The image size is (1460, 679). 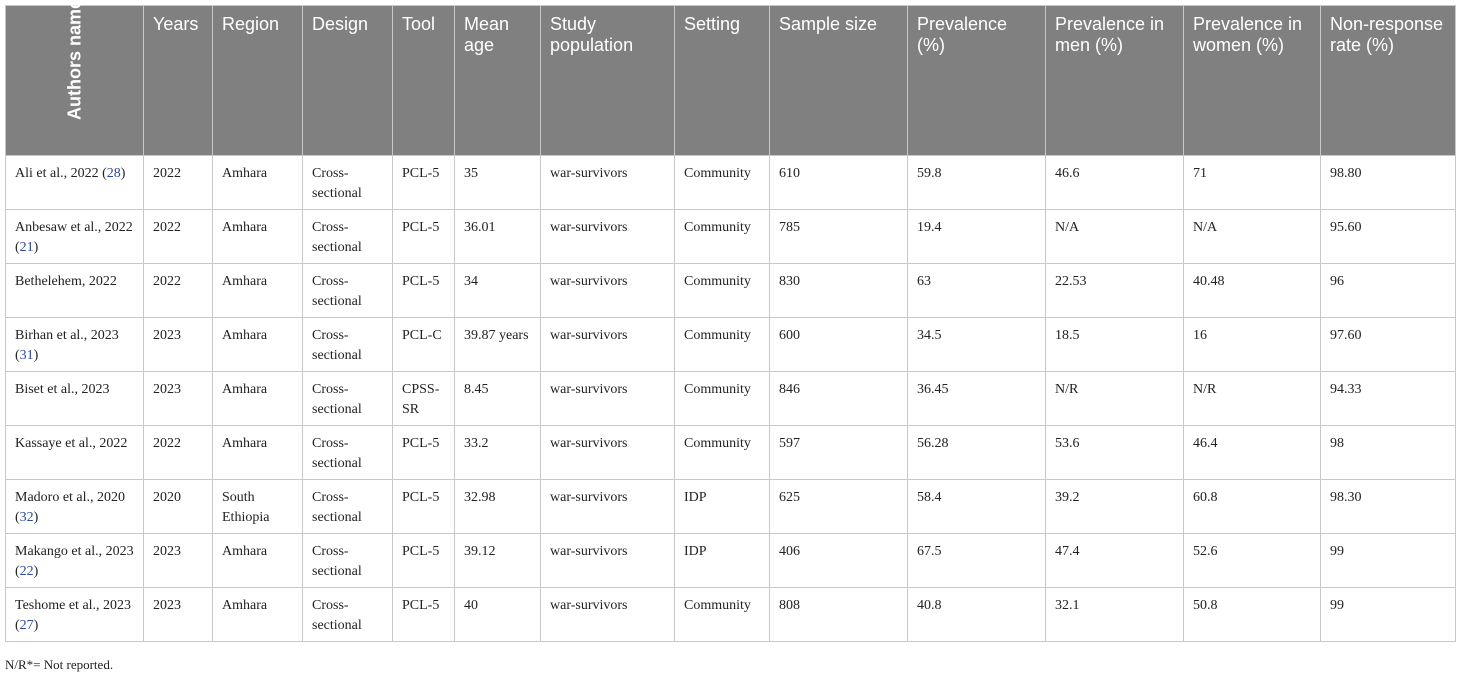 What do you see at coordinates (71, 443) in the screenshot?
I see `author-text: Kassaye et al., 2022` at bounding box center [71, 443].